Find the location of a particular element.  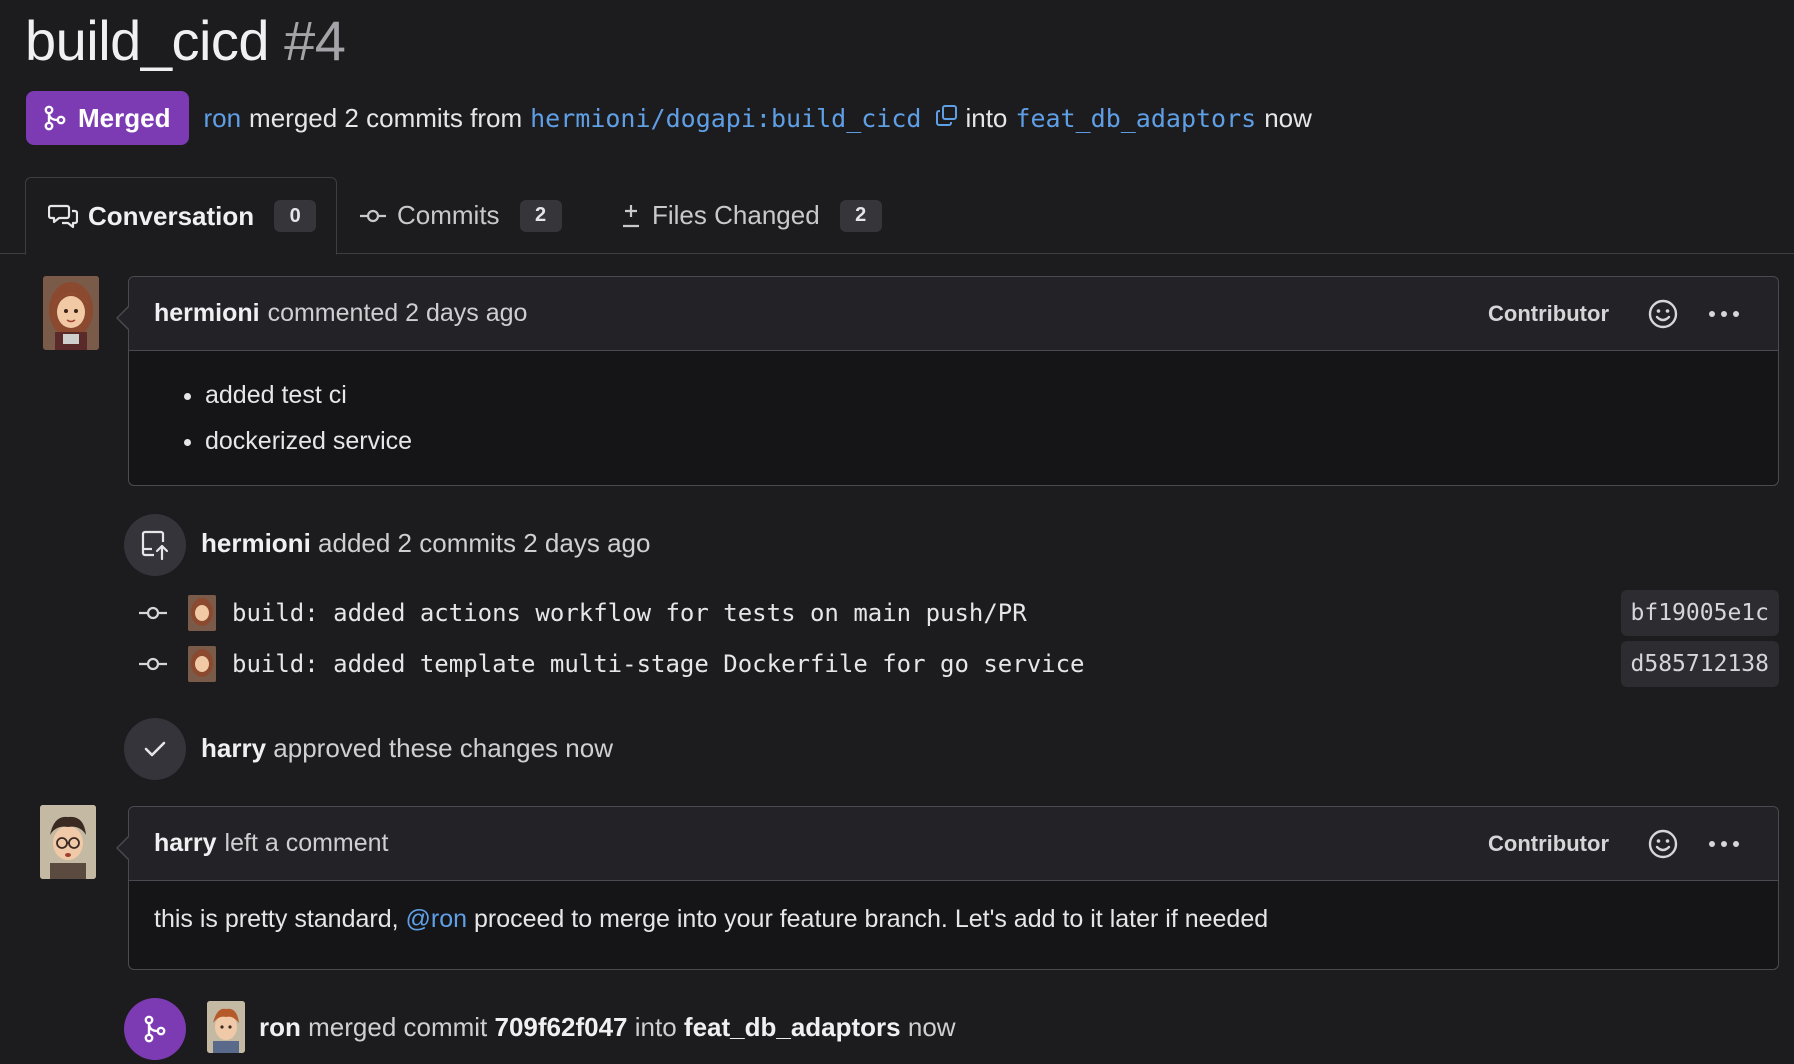

tab-conversation-count: 0 is located at coordinates (295, 216).